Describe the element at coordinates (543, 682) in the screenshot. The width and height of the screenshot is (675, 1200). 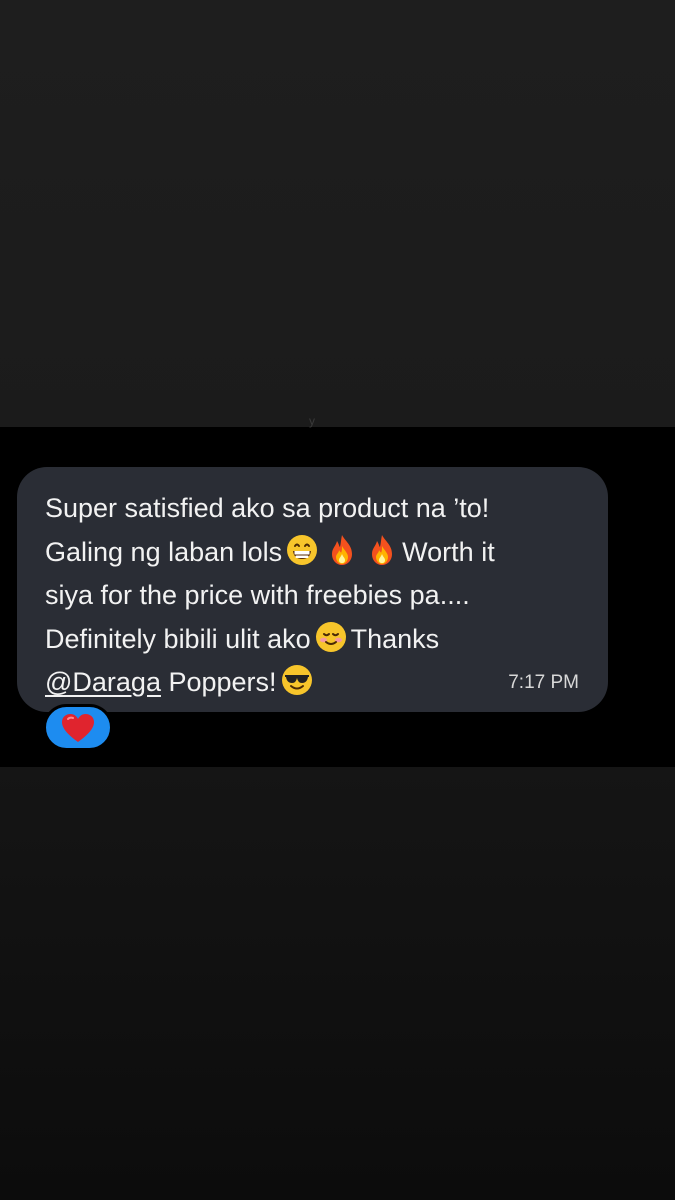
I see `message-timestamp: 7:17 PM` at that location.